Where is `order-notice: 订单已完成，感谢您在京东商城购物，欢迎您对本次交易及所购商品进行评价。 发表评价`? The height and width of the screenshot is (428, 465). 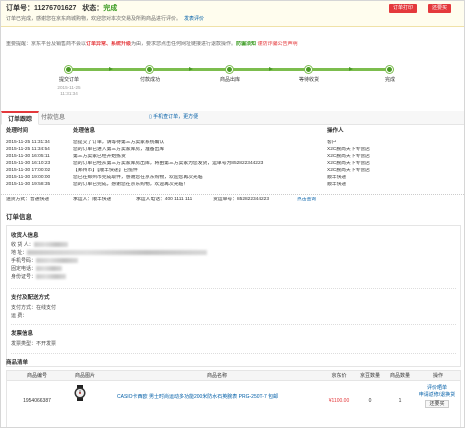 order-notice: 订单已完成，感谢您在京东商城购物，欢迎您对本次交易及所购商品进行评价。 发表评价 is located at coordinates (105, 19).